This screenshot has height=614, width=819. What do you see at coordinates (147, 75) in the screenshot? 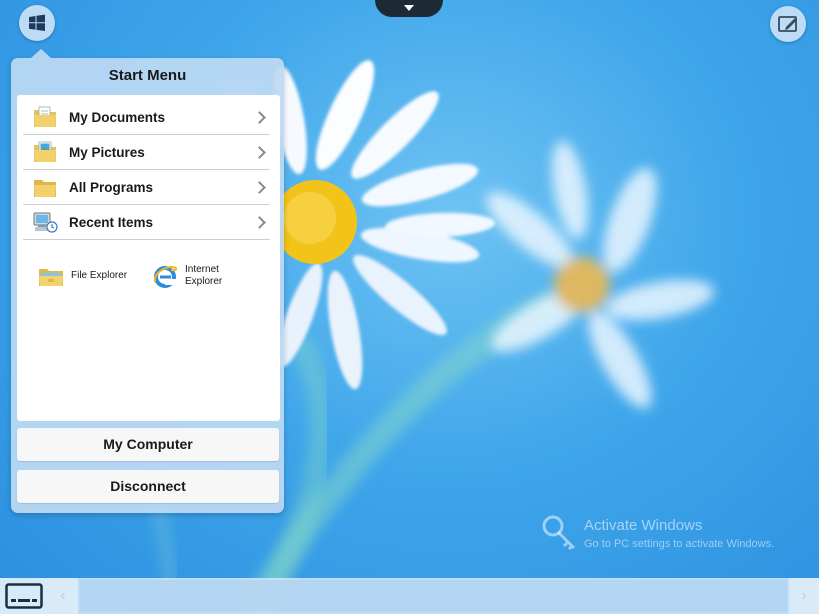
I see `start-menu-title: Start Menu` at bounding box center [147, 75].